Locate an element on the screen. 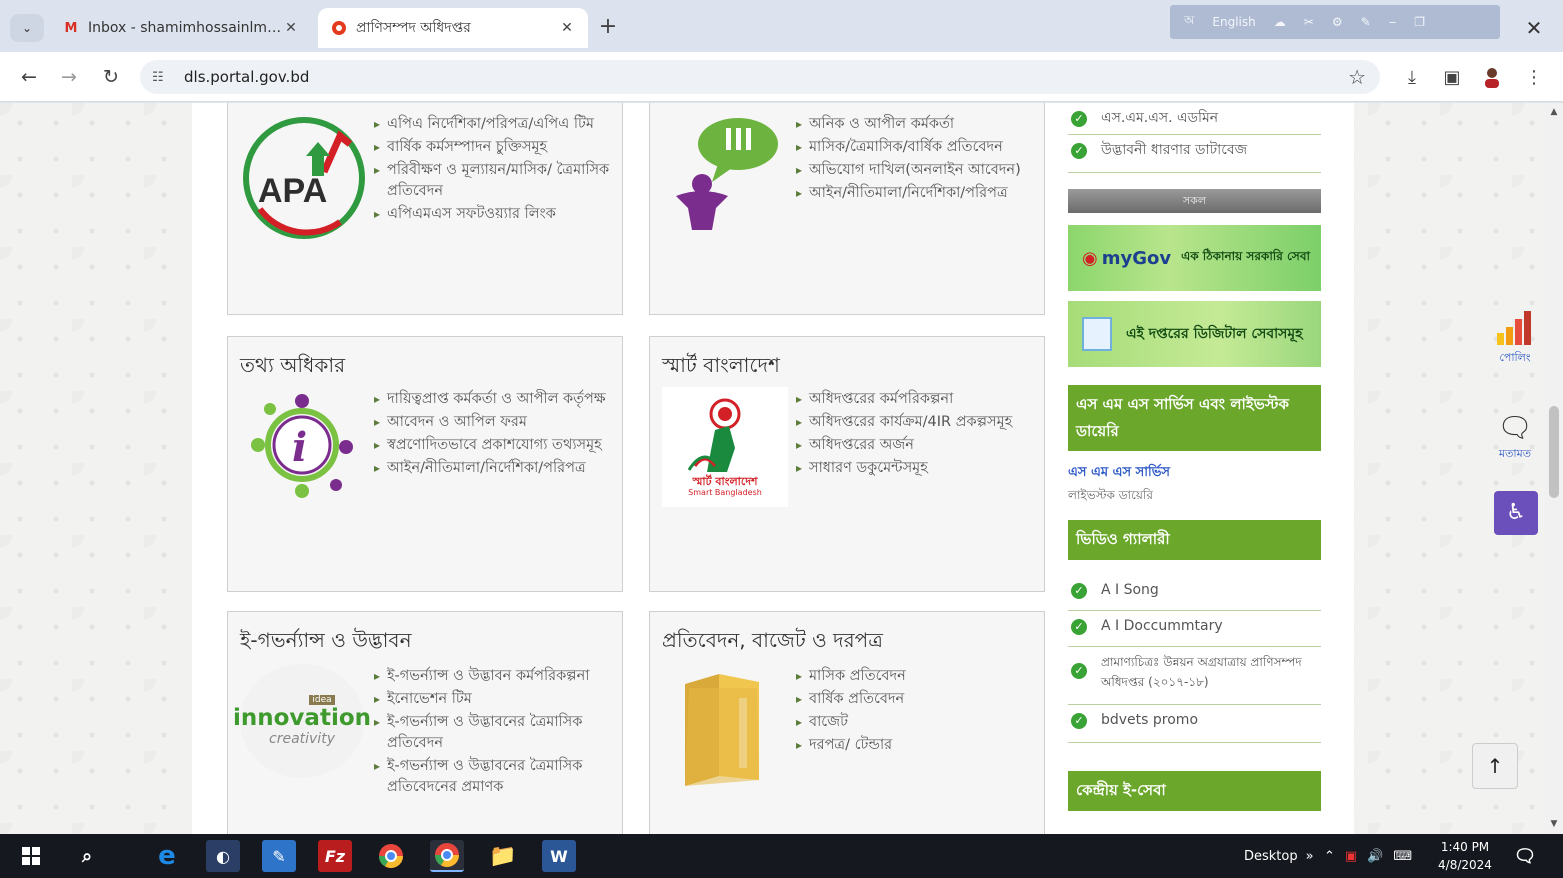 This screenshot has width=1563, height=878. card-link: অধিদপ্তরের অর্জন is located at coordinates (916, 445).